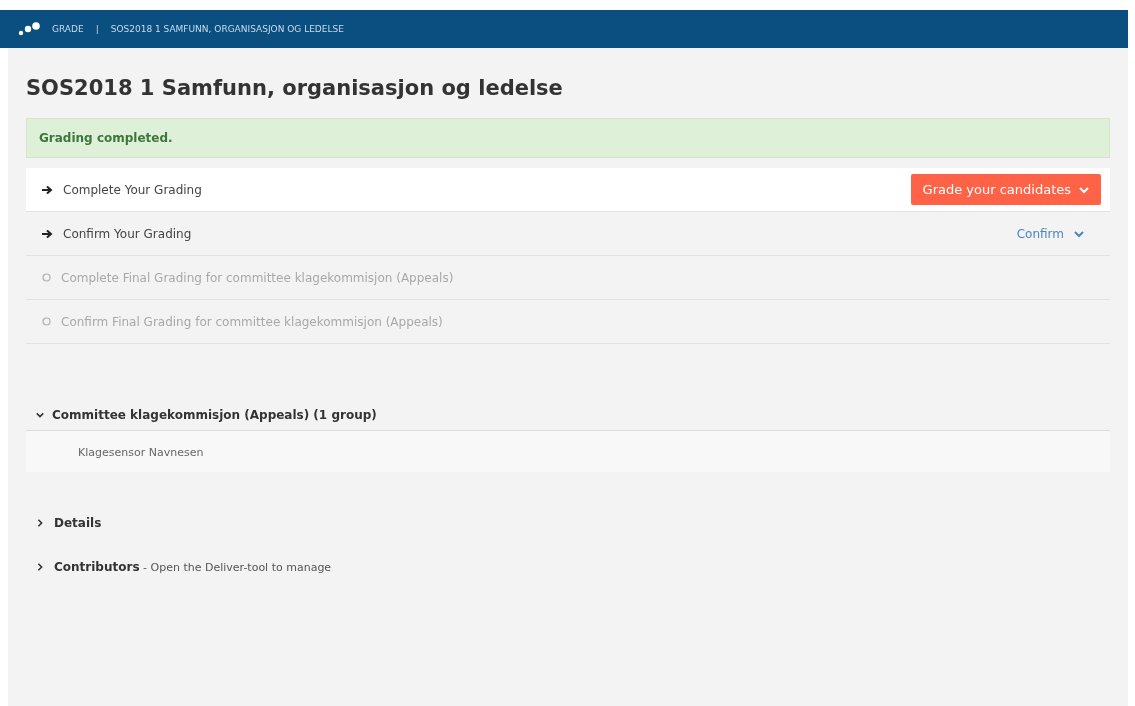 The image size is (1135, 706). Describe the element at coordinates (29, 29) in the screenshot. I see `logo-icon` at that location.